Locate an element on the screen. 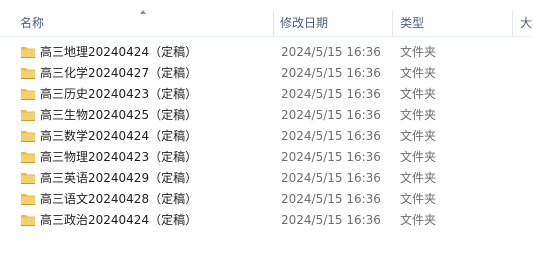 The height and width of the screenshot is (271, 533). column-header-bar: 名称 修改日期 类型 大小 is located at coordinates (266, 18).